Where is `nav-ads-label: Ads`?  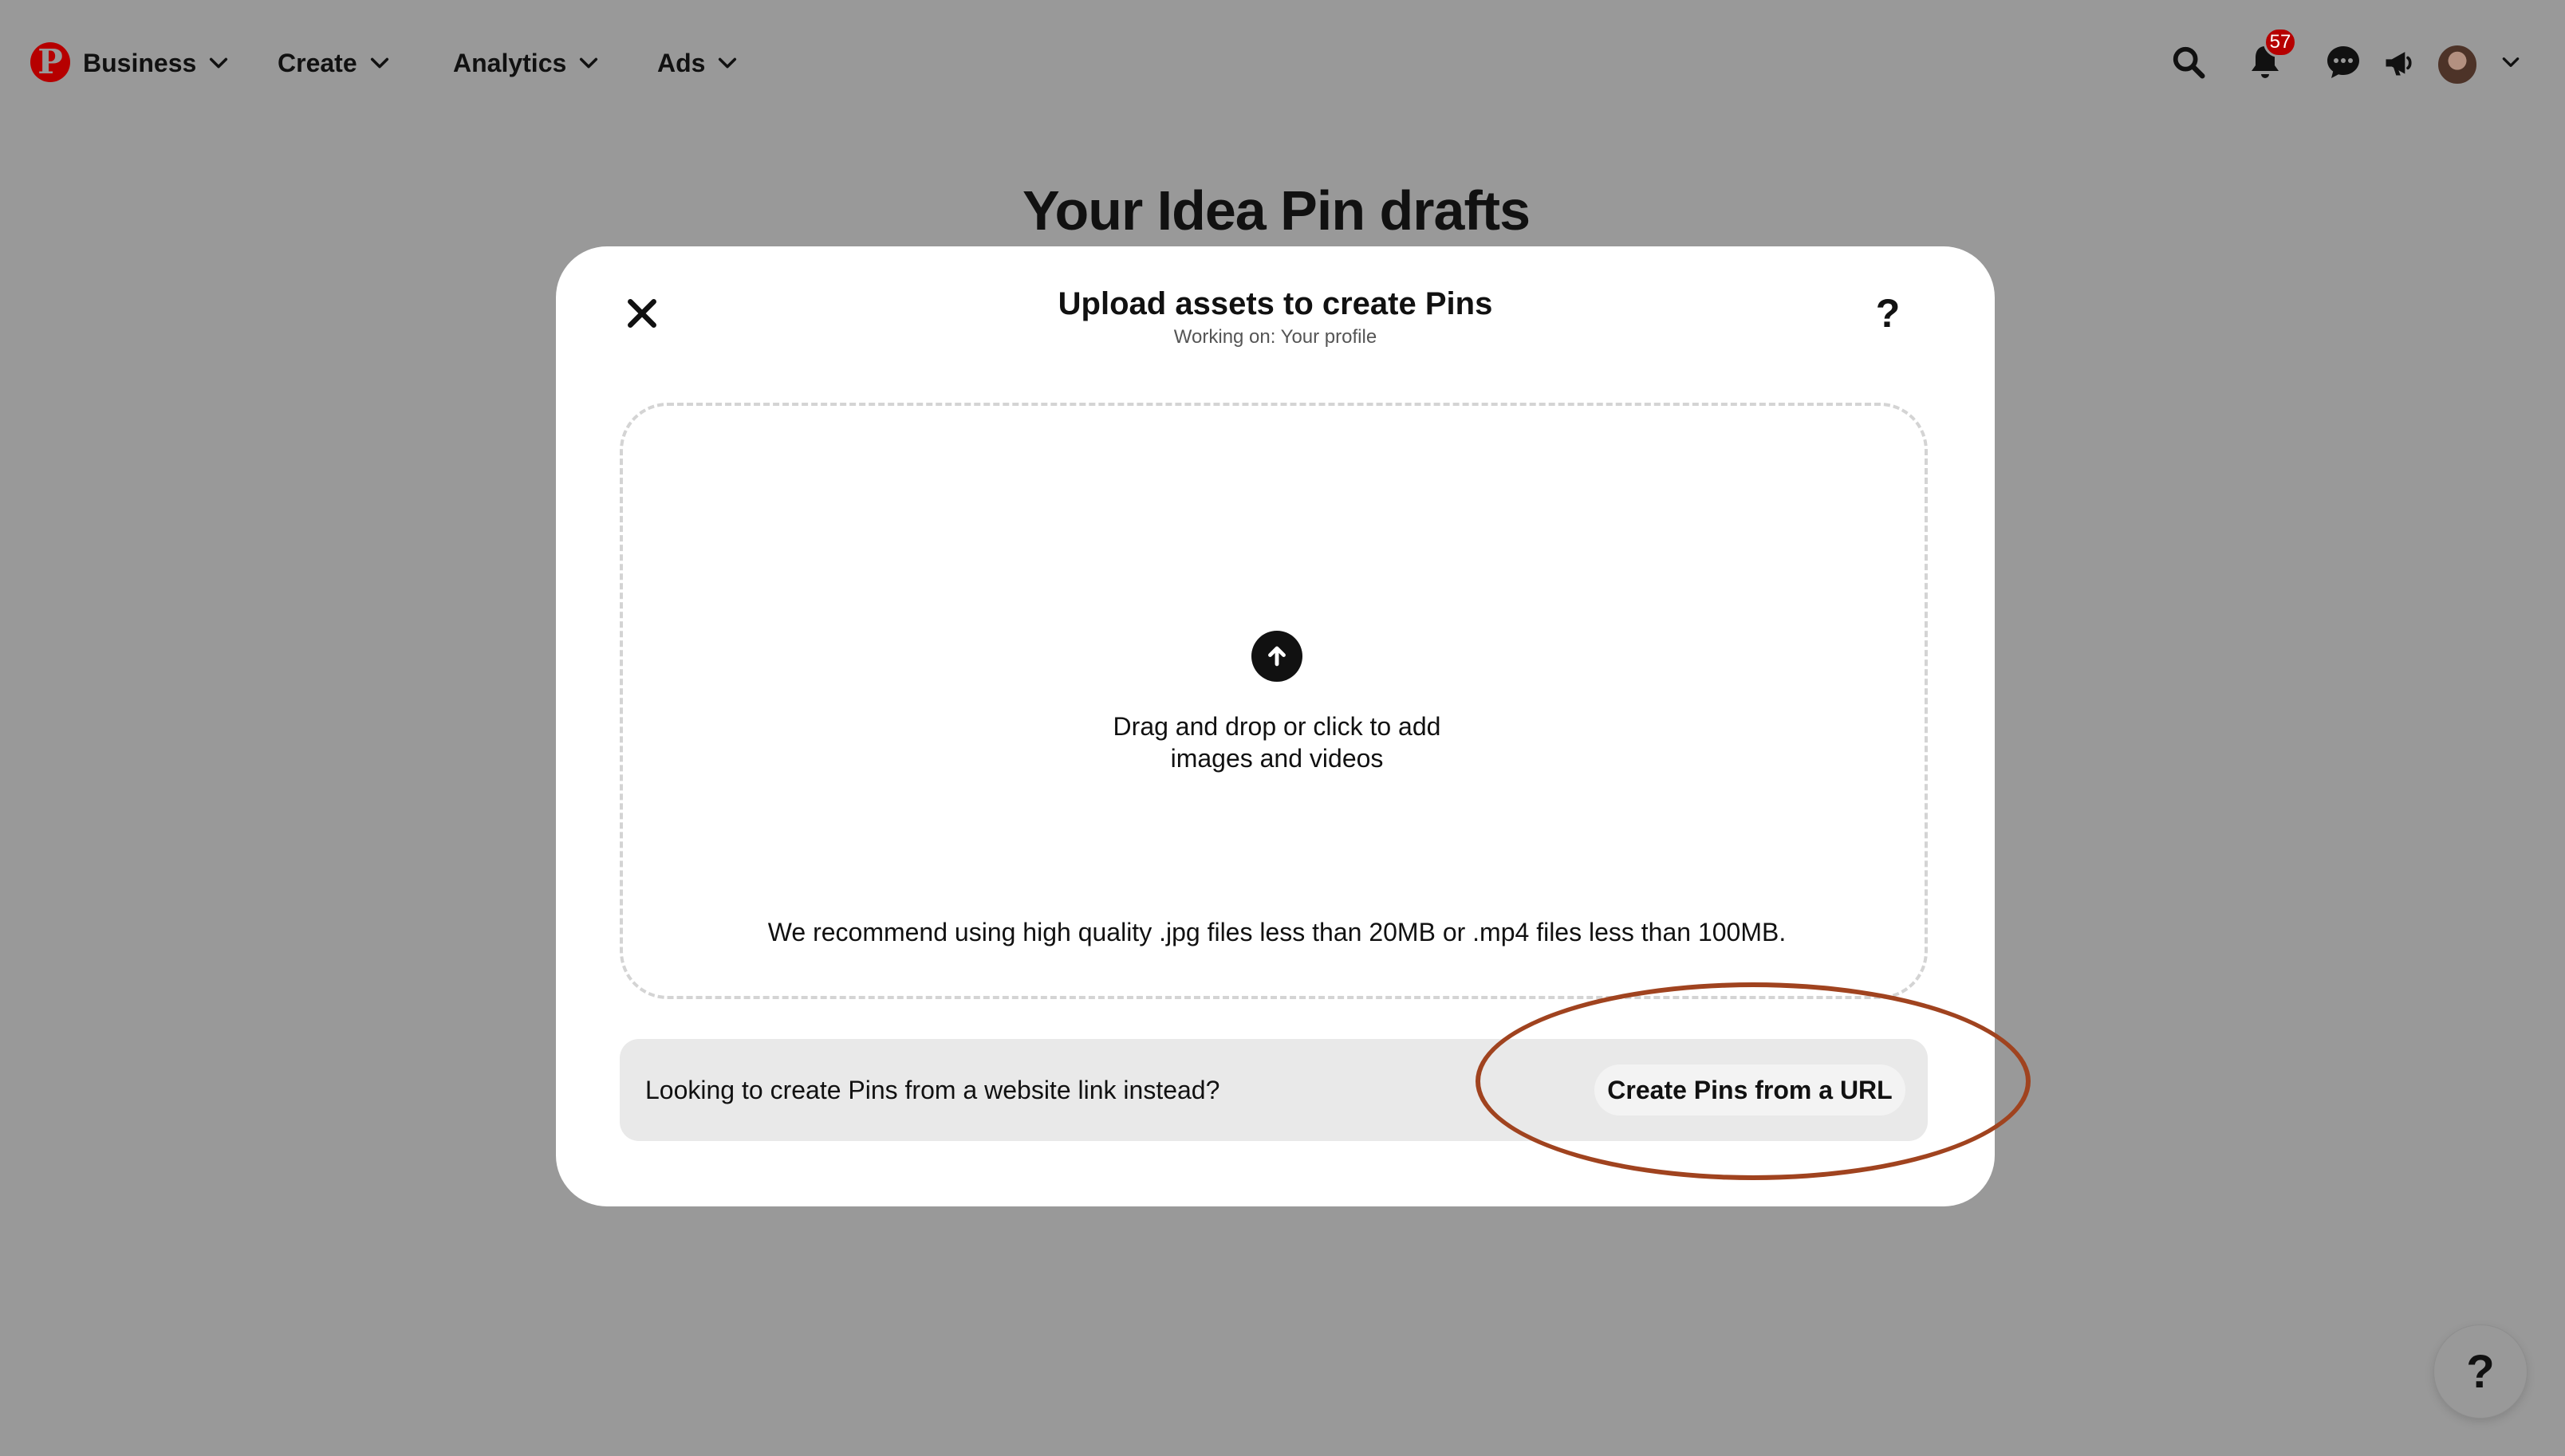
nav-ads-label: Ads is located at coordinates (681, 62).